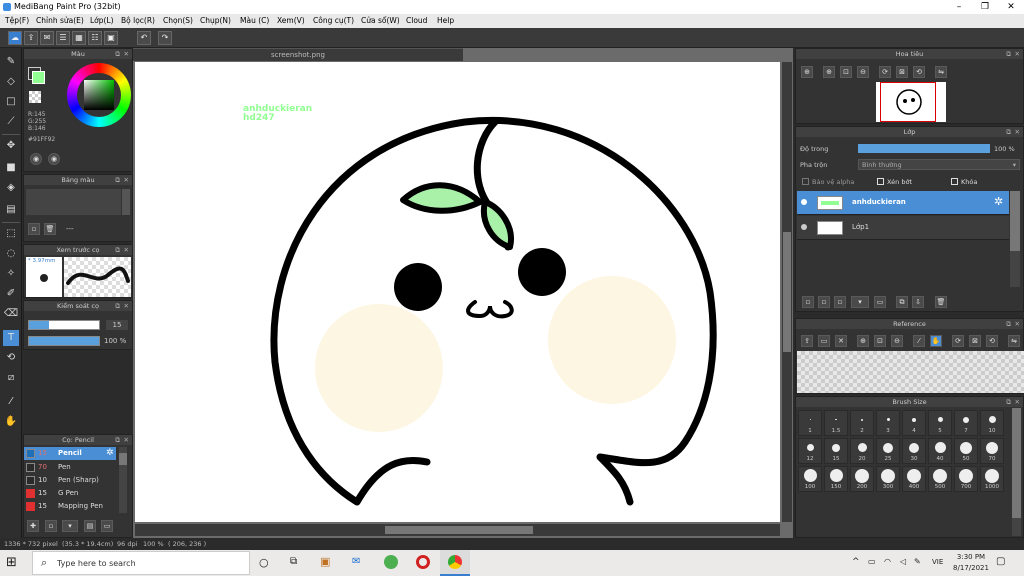  What do you see at coordinates (804, 227) in the screenshot?
I see `eye-icon` at bounding box center [804, 227].